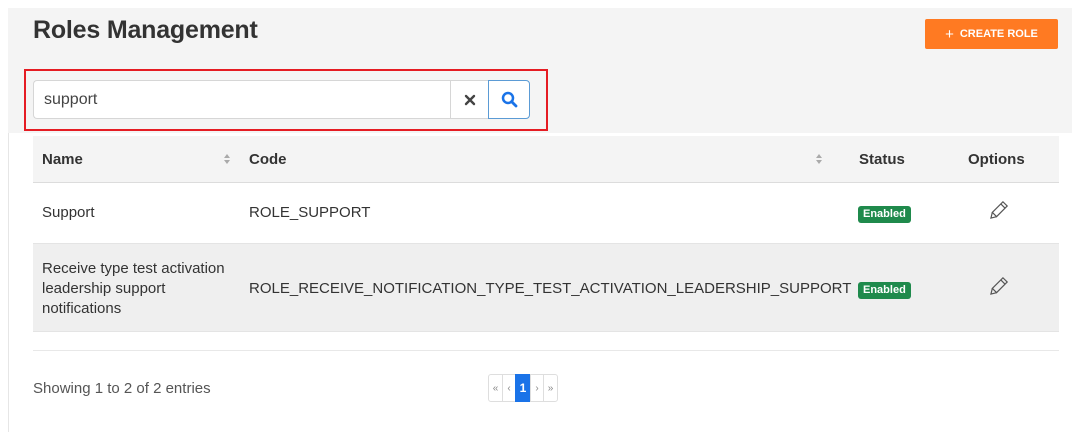 The width and height of the screenshot is (1072, 432). What do you see at coordinates (546, 213) in the screenshot?
I see `table-row: Support ROLE_SUPPORT Enabled` at bounding box center [546, 213].